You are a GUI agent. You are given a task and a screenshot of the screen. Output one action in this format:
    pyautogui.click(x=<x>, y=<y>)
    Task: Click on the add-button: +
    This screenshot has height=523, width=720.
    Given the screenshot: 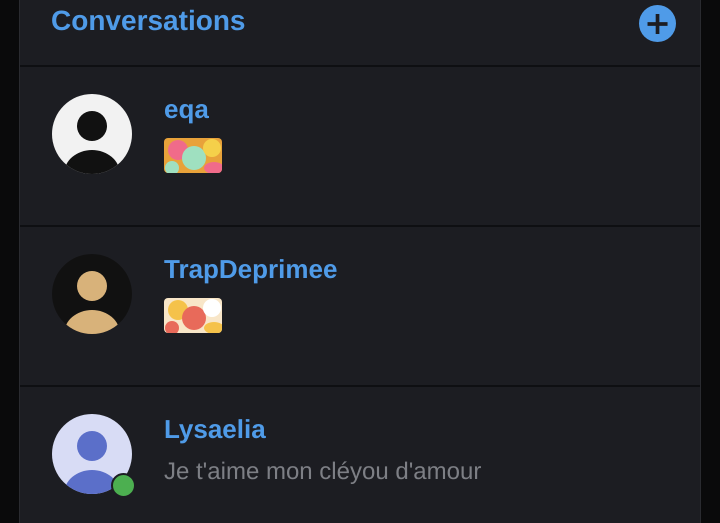 What is the action you would take?
    pyautogui.click(x=657, y=23)
    